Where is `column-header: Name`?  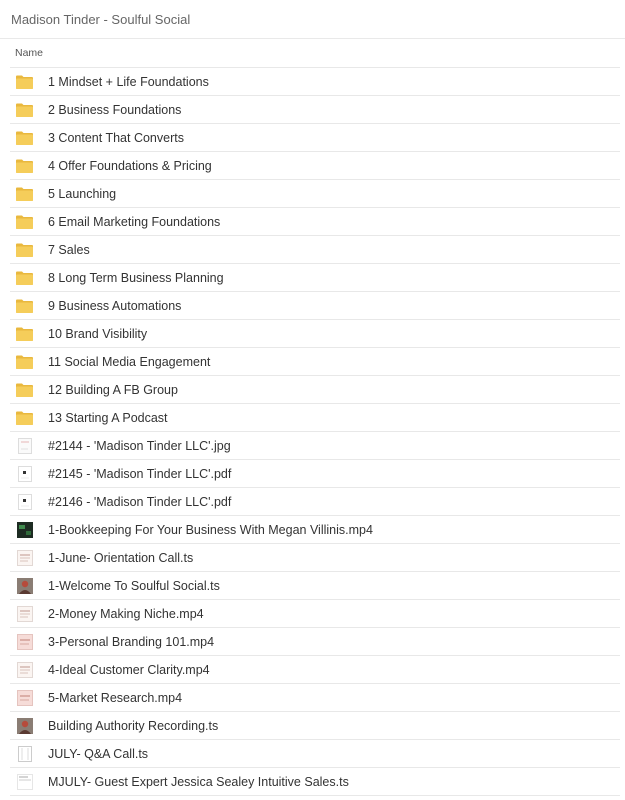
column-header: Name is located at coordinates (312, 53).